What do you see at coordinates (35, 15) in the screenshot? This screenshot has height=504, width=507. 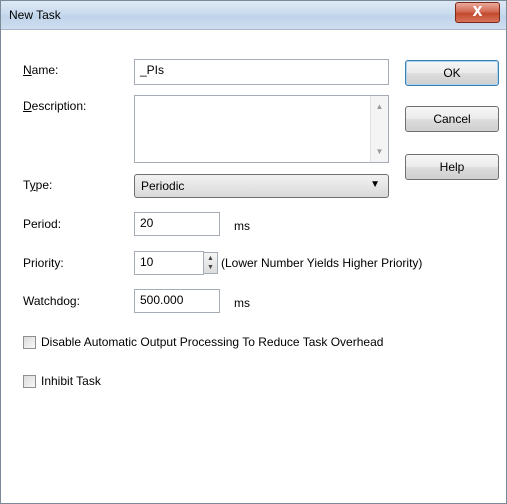 I see `dialog-title: New Task` at bounding box center [35, 15].